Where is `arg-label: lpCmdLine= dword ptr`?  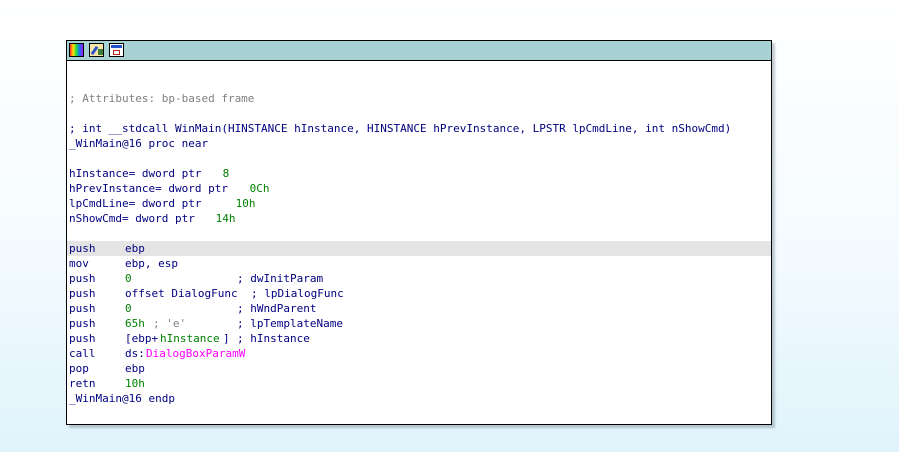 arg-label: lpCmdLine= dword ptr is located at coordinates (139, 203).